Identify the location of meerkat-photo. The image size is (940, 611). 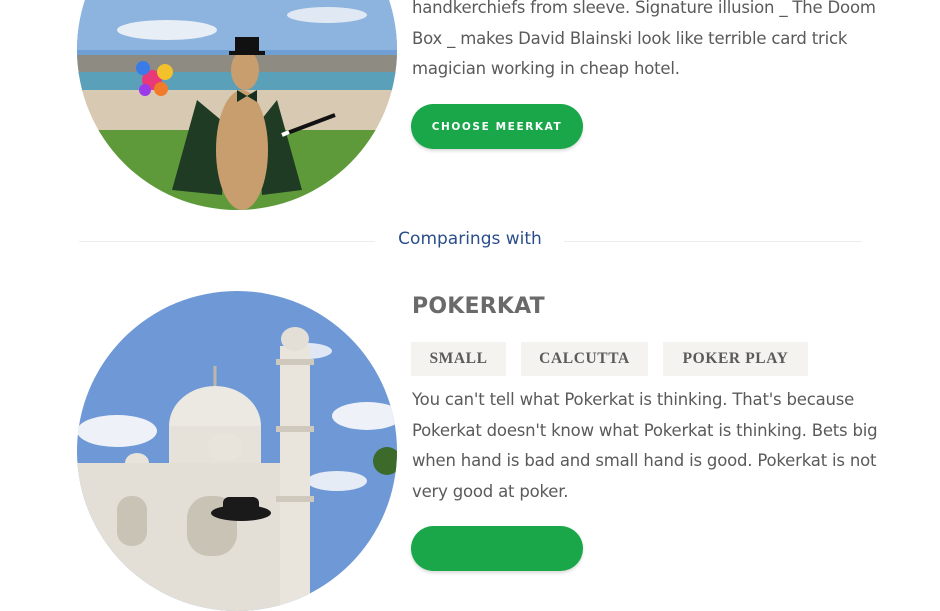
(237, 105).